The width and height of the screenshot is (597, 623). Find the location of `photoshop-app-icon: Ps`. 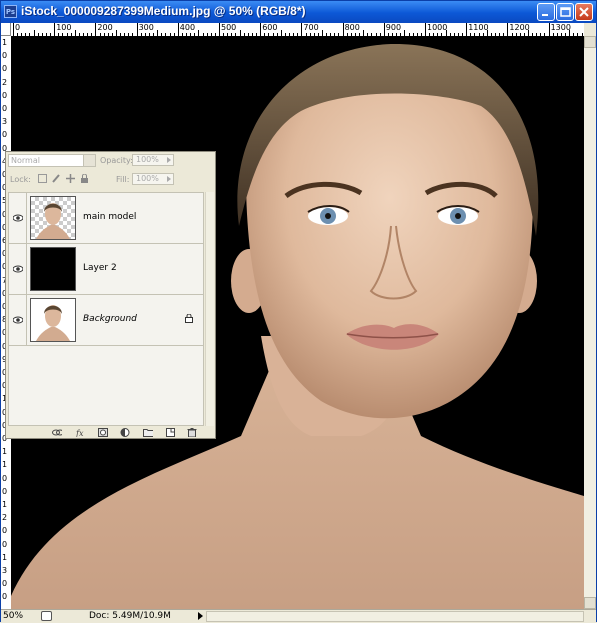

photoshop-app-icon: Ps is located at coordinates (10, 11).